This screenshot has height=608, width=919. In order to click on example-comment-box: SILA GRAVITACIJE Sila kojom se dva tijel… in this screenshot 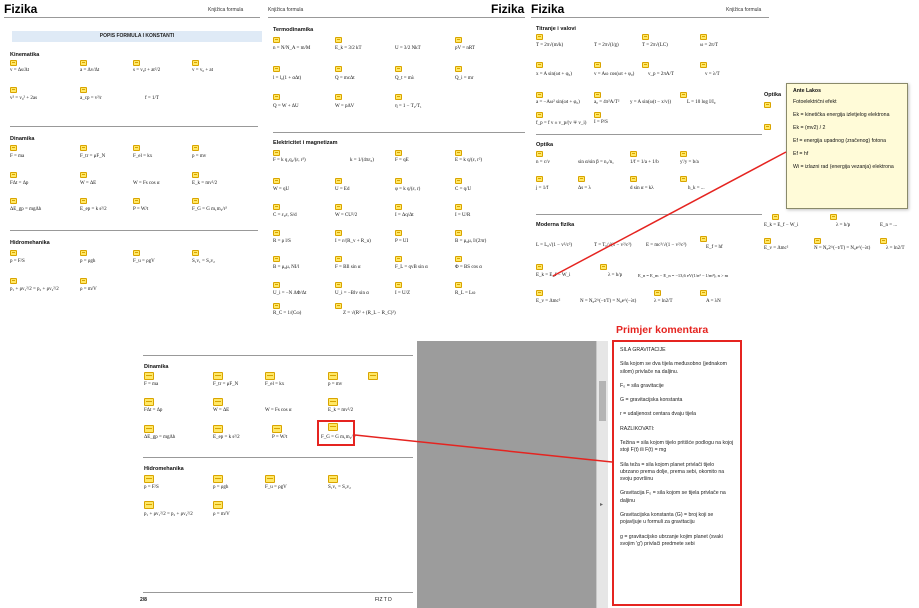, I will do `click(677, 473)`.